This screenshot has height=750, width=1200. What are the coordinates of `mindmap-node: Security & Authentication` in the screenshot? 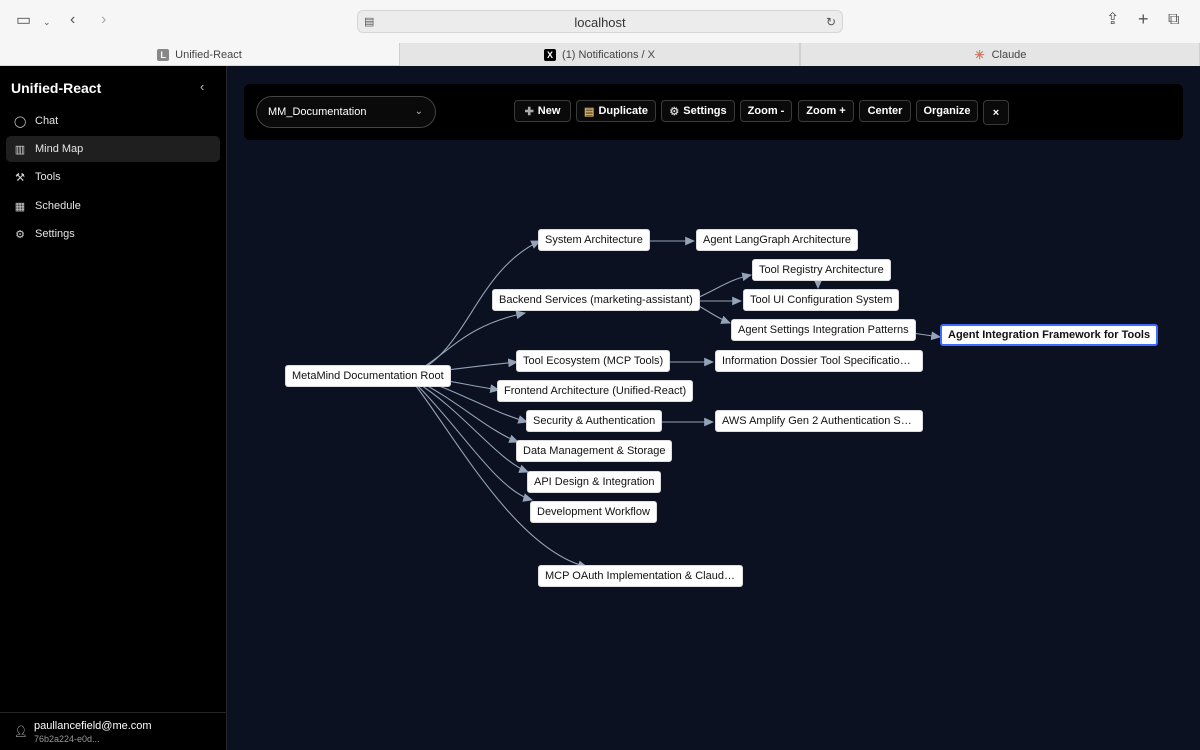 It's located at (594, 421).